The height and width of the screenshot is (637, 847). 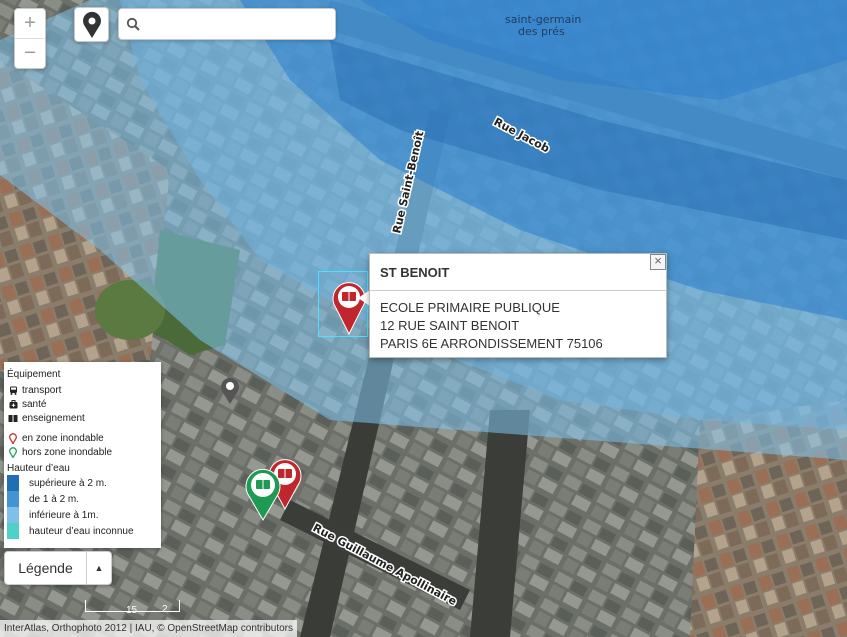 What do you see at coordinates (46, 568) in the screenshot?
I see `legend-toggle-label: Légende` at bounding box center [46, 568].